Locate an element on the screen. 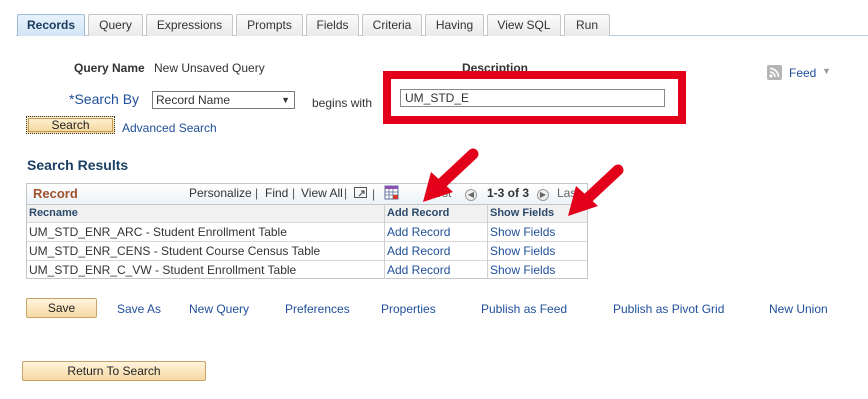  search-button: Search is located at coordinates (70, 125).